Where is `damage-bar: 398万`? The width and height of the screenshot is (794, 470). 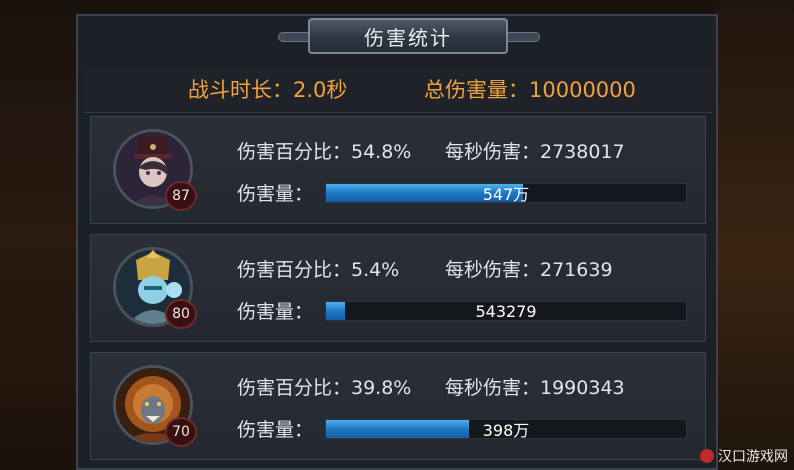 damage-bar: 398万 is located at coordinates (506, 429).